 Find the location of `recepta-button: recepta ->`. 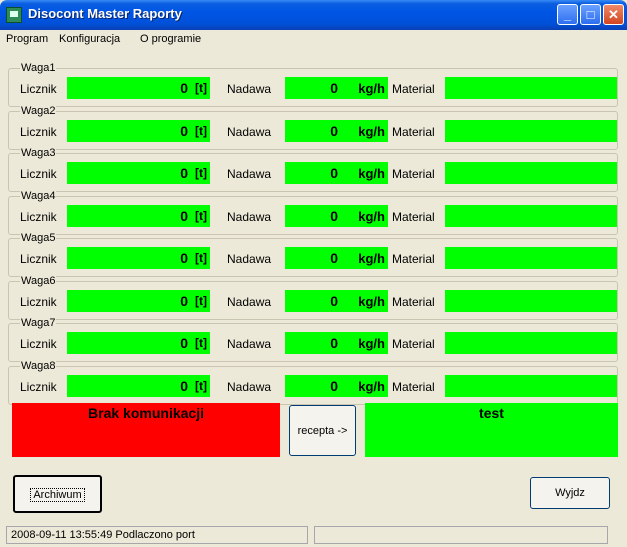

recepta-button: recepta -> is located at coordinates (322, 430).